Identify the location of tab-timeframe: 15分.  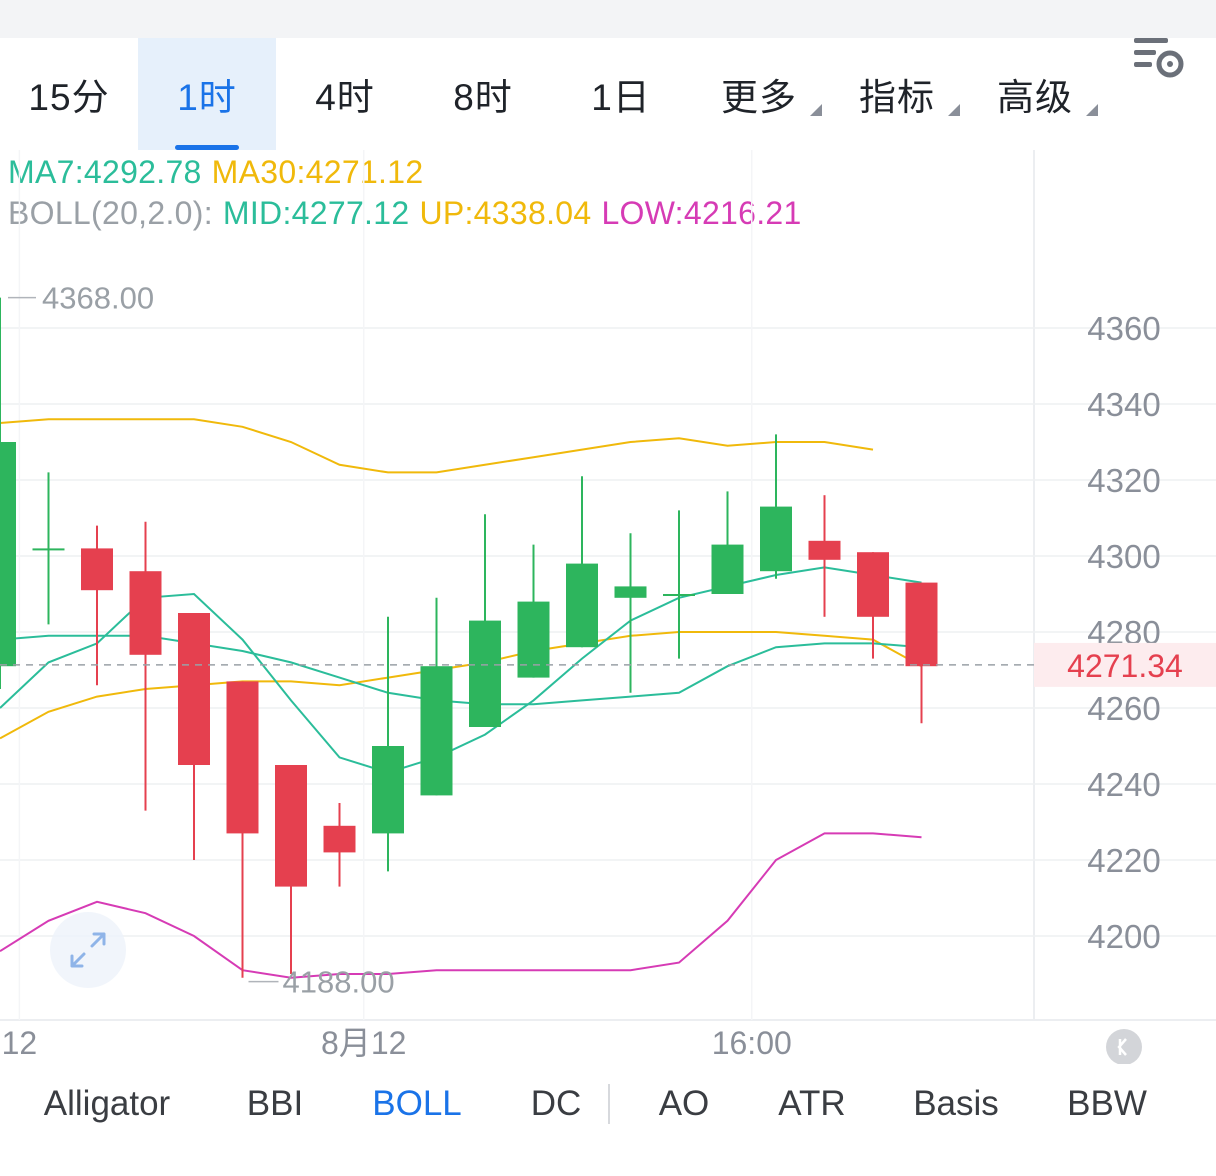
(69, 94).